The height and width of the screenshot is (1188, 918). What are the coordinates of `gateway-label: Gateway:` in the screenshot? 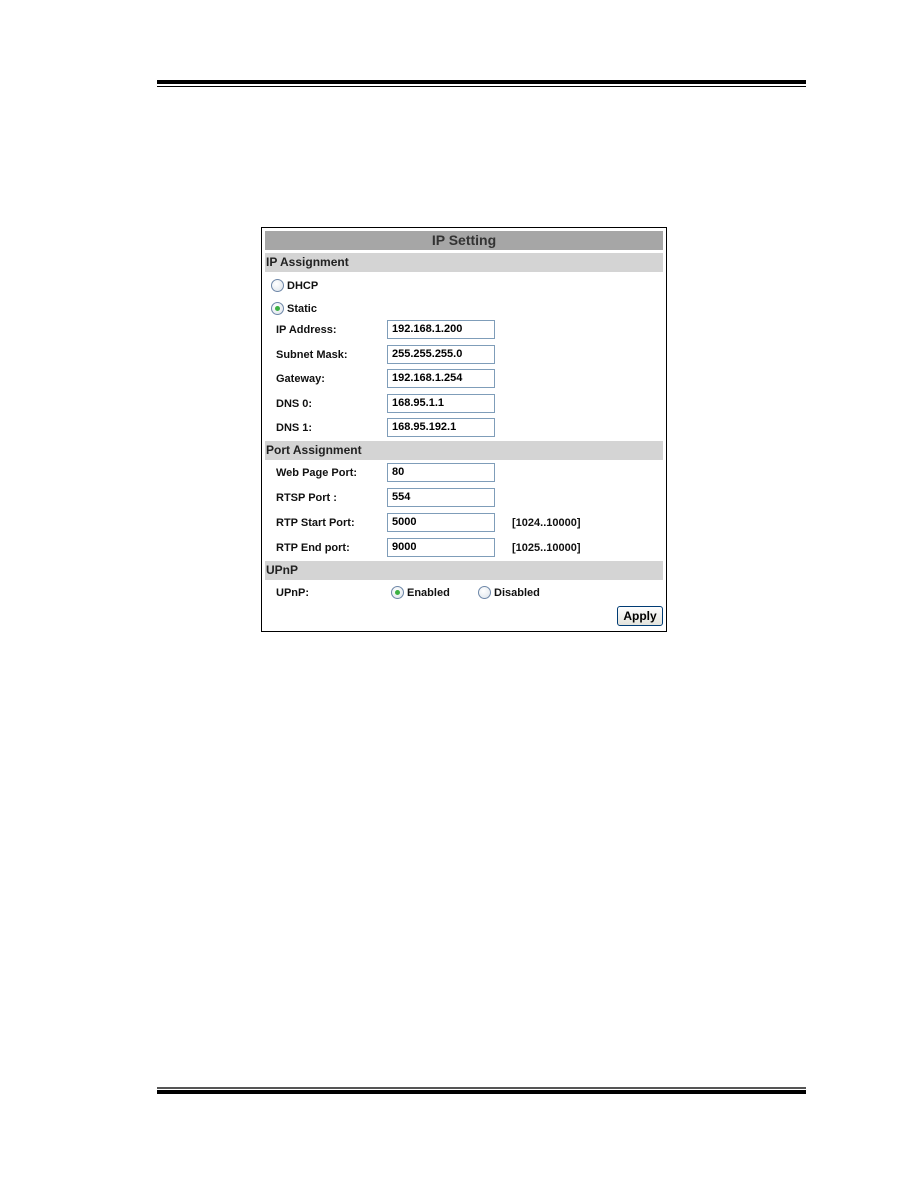 It's located at (300, 379).